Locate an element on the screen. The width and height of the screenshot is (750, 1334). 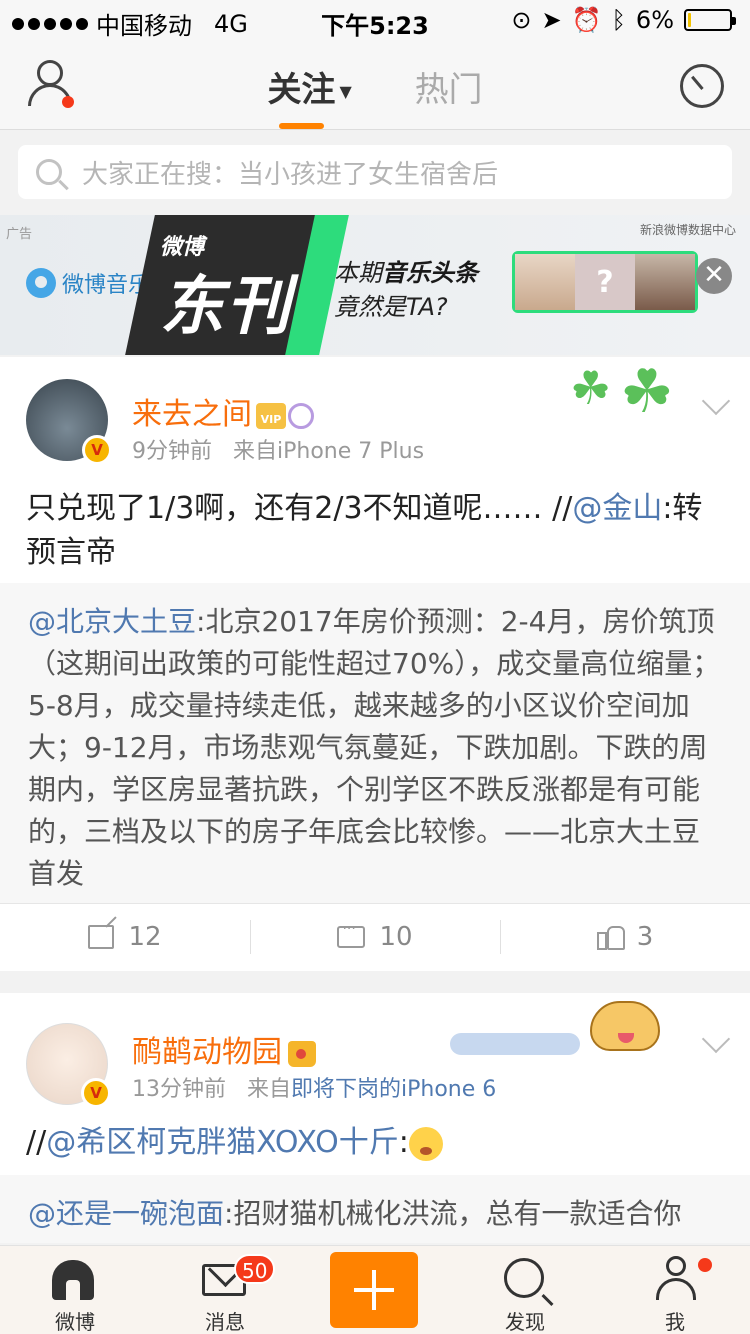
feed-tabs: 关注 ▼ 热门 is located at coordinates (375, 95).